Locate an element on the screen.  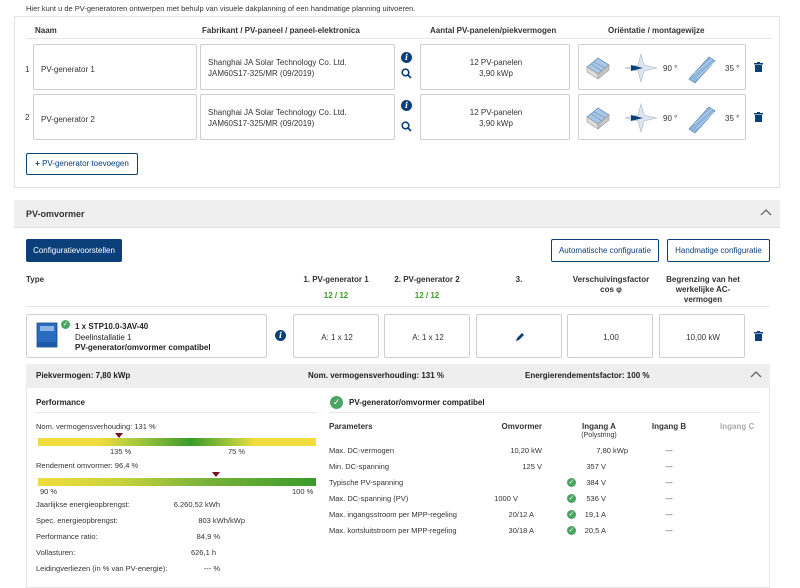
add-generator-button: + PV-generator toevoegen is located at coordinates (82, 164).